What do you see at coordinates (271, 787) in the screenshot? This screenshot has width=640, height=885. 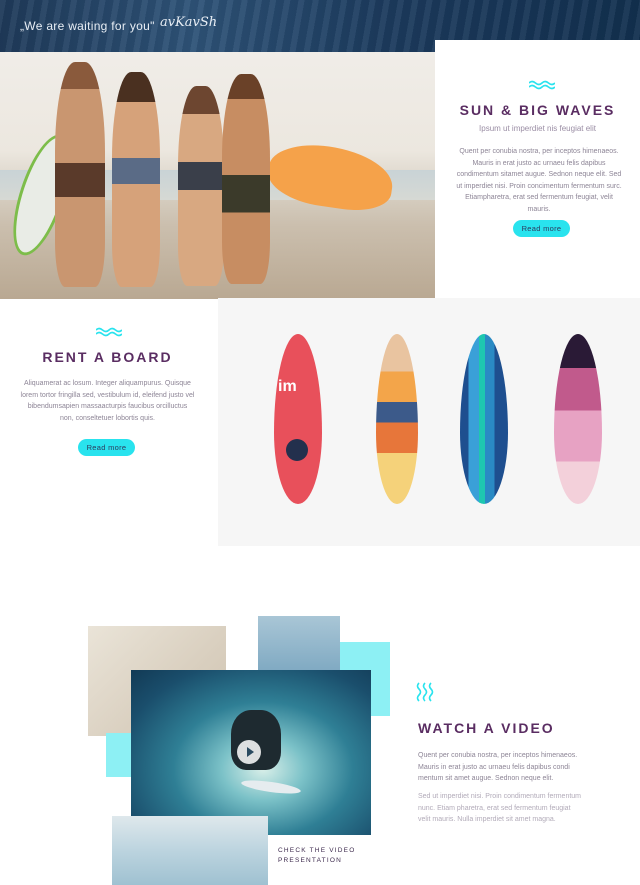 I see `surfer-board` at bounding box center [271, 787].